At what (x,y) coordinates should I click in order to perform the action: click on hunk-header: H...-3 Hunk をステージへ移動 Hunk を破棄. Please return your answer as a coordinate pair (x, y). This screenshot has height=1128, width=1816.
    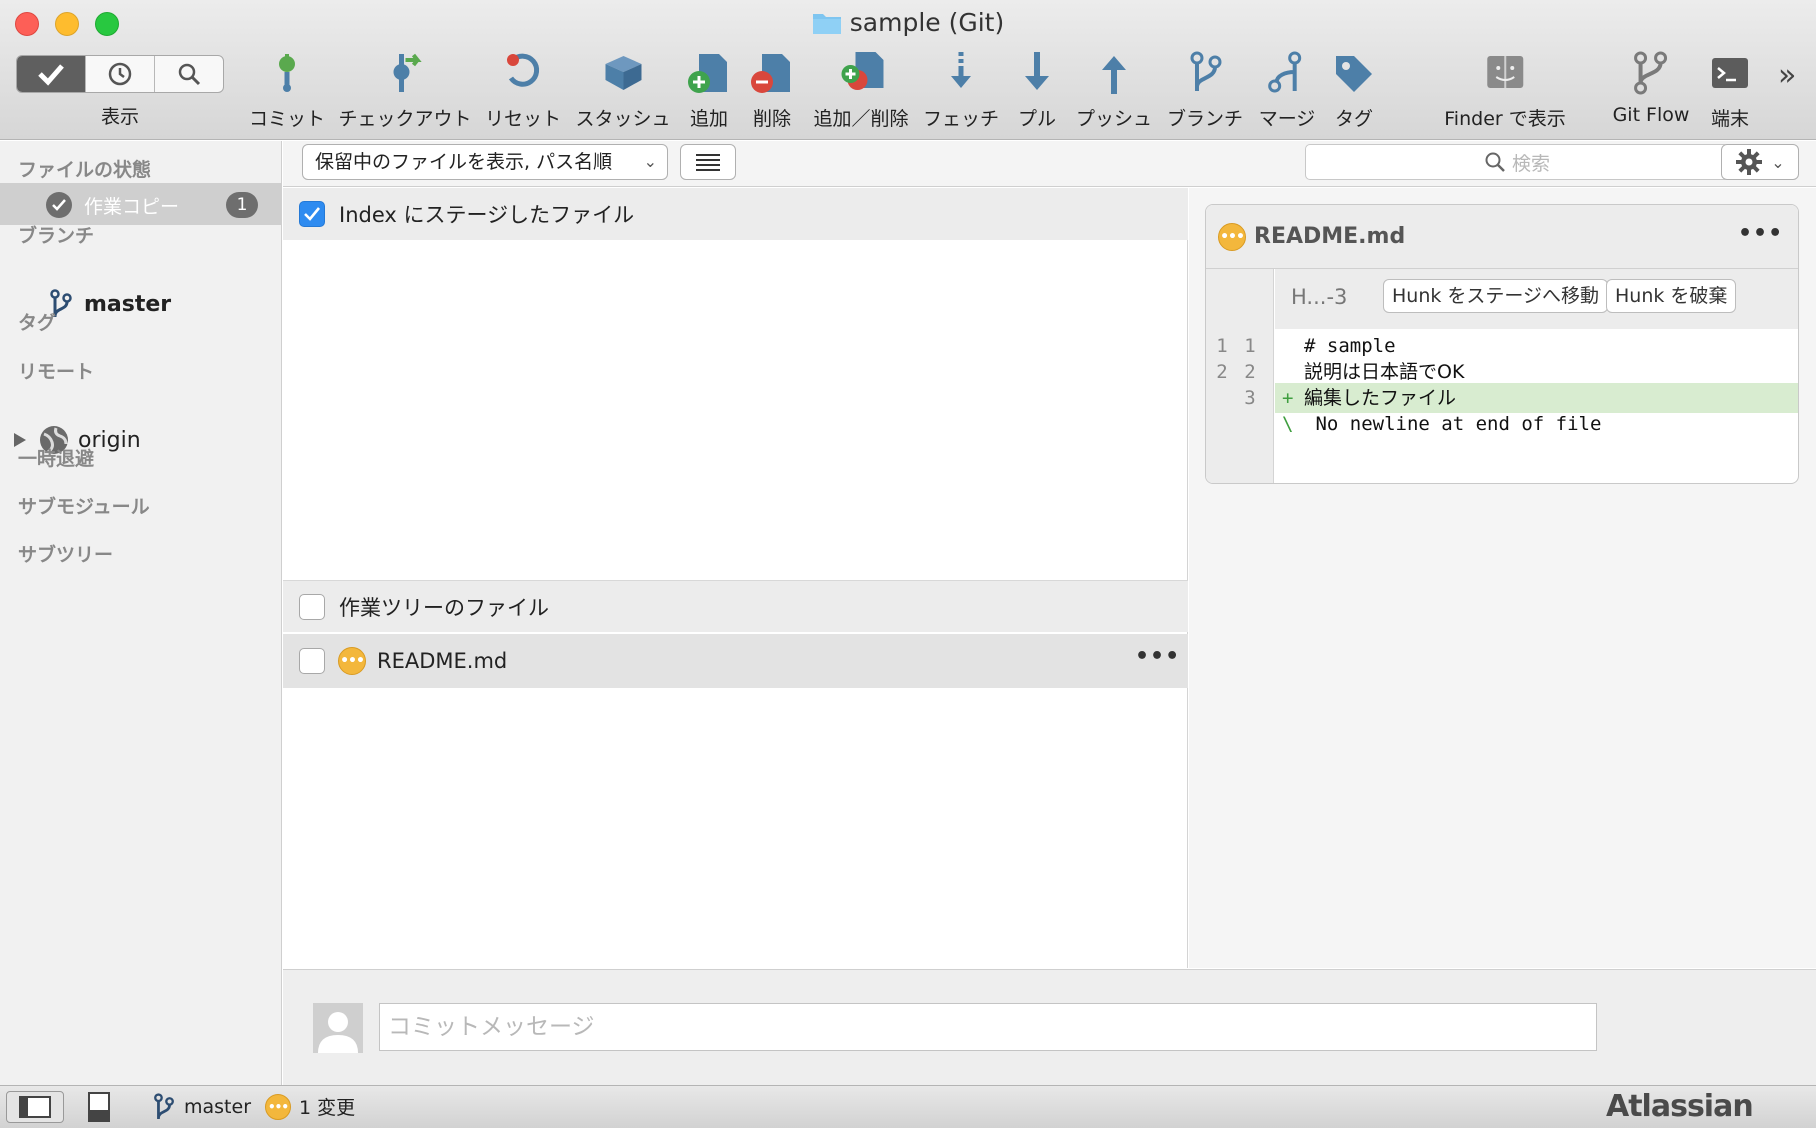
    Looking at the image, I should click on (1536, 299).